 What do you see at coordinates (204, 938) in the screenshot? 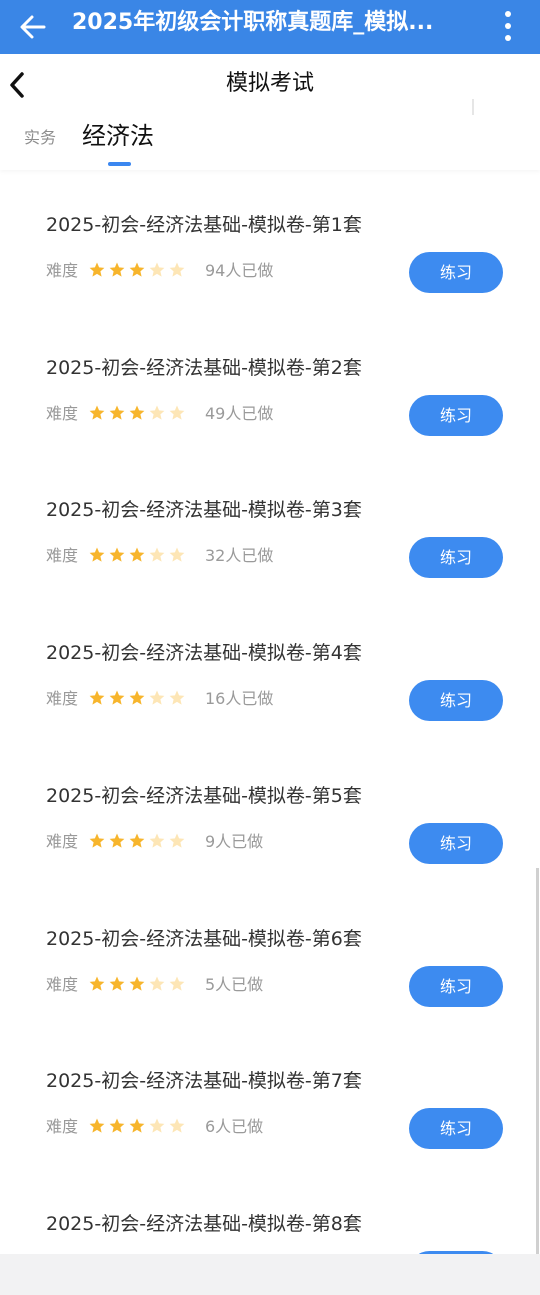
I see `exam-title: 2025-初会-经济法基础-模拟卷-第6套` at bounding box center [204, 938].